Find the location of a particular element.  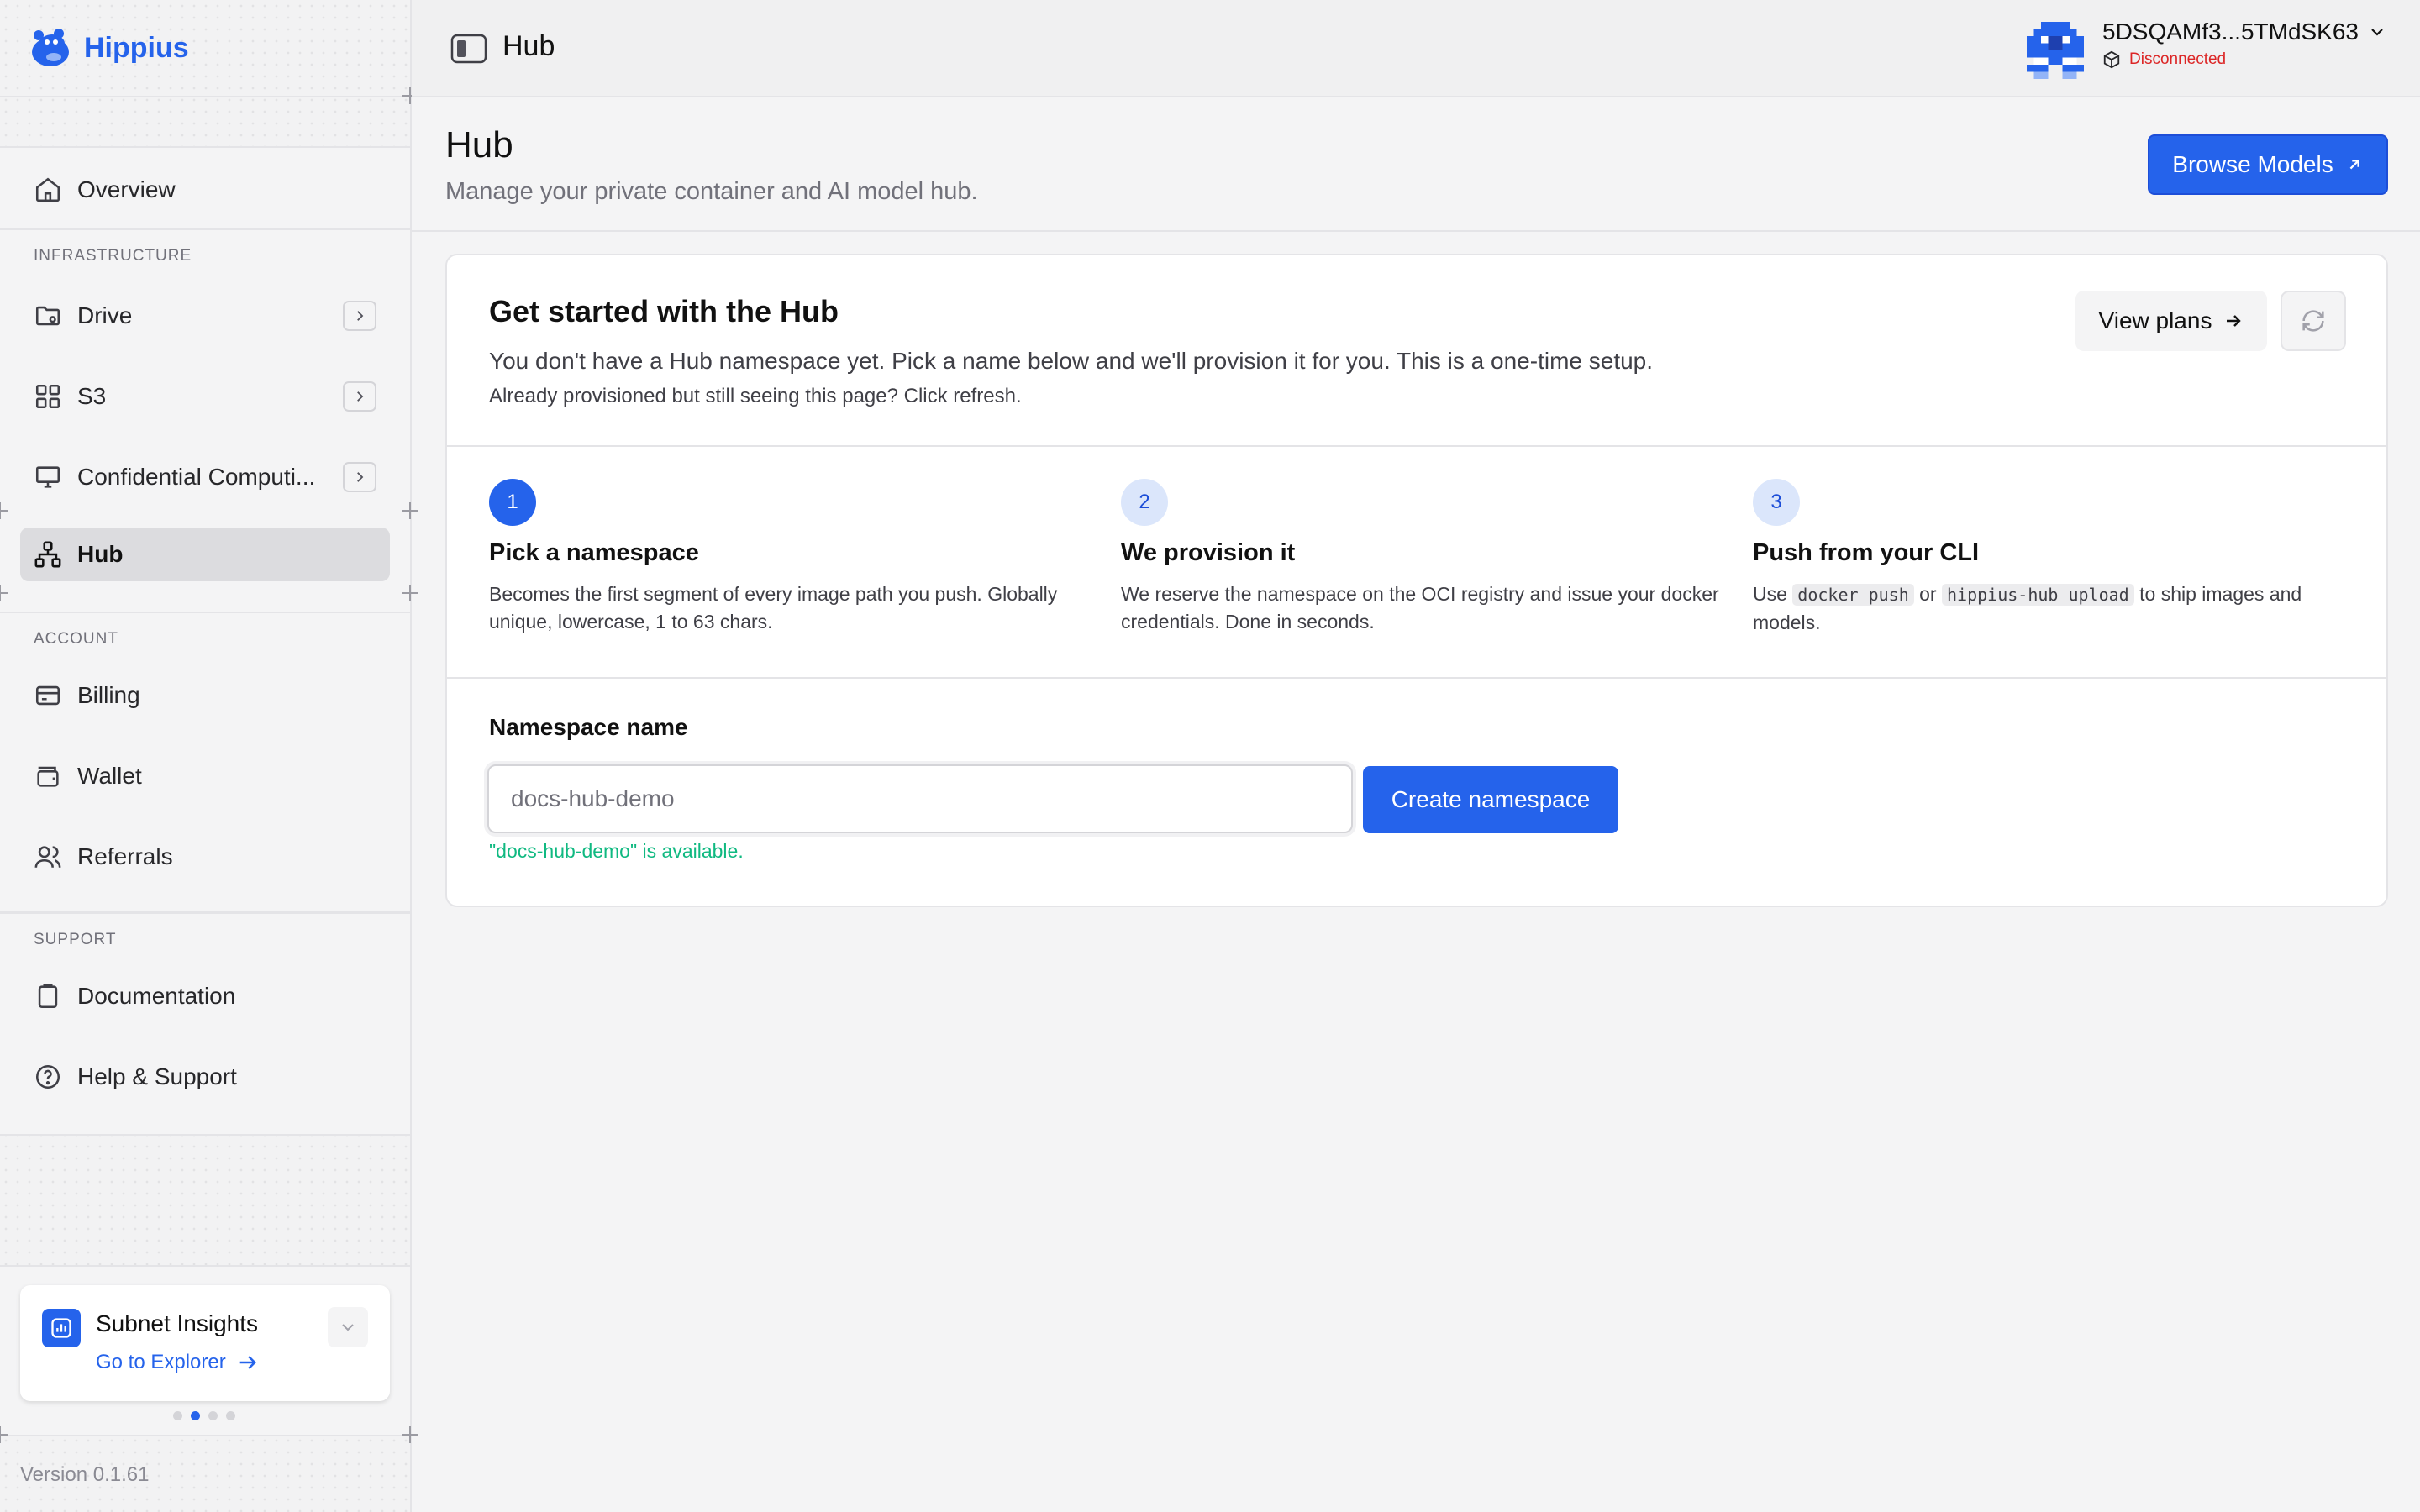

sidebar-item-label: Help & Support is located at coordinates (157, 1076).